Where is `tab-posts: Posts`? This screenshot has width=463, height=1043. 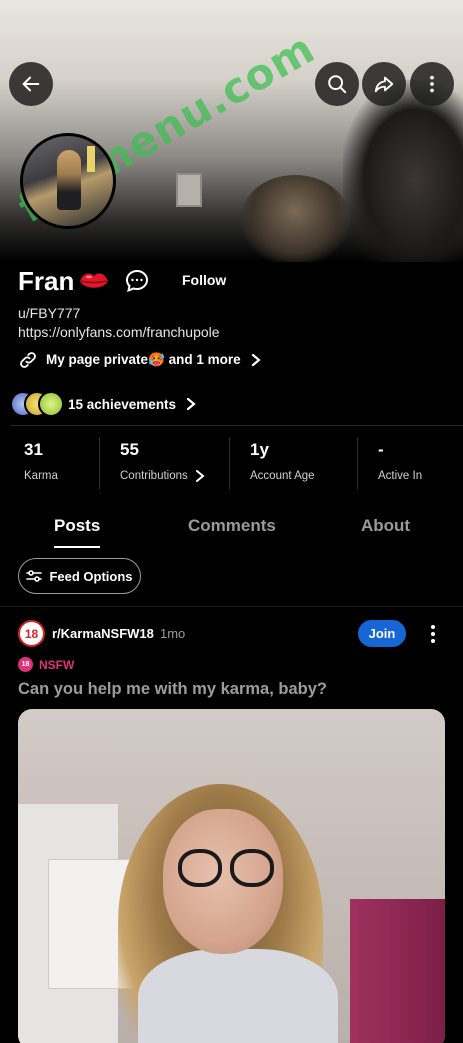
tab-posts: Posts is located at coordinates (77, 526).